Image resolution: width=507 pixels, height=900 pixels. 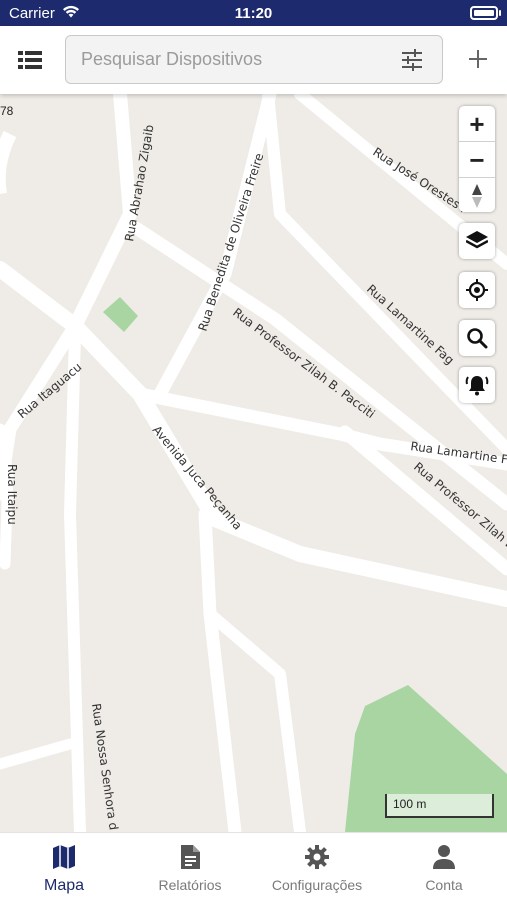 I want to click on map-search-button, so click(x=477, y=338).